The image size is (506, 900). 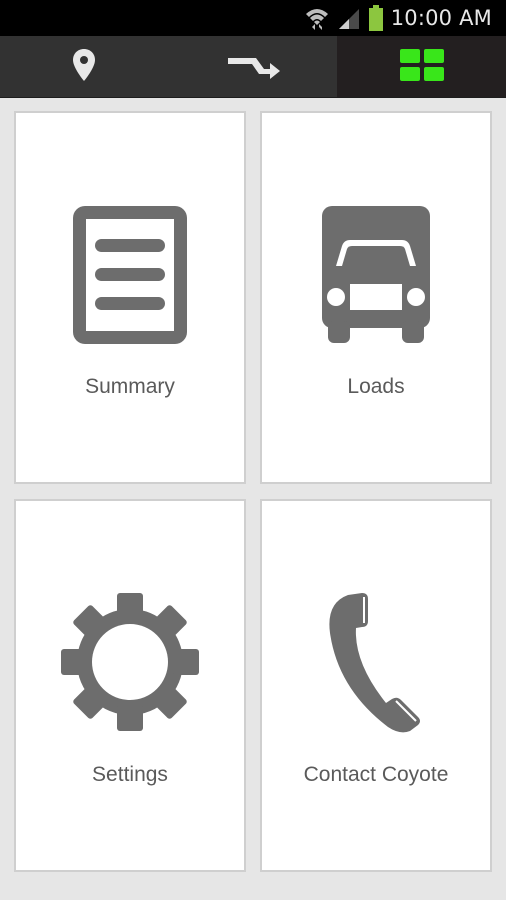 I want to click on wifi-icon, so click(x=317, y=18).